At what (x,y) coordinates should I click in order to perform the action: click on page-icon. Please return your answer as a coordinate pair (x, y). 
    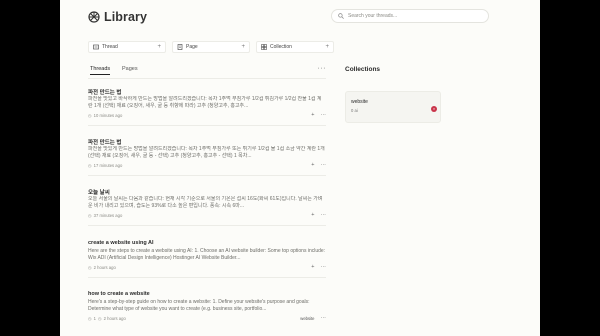
    Looking at the image, I should click on (180, 47).